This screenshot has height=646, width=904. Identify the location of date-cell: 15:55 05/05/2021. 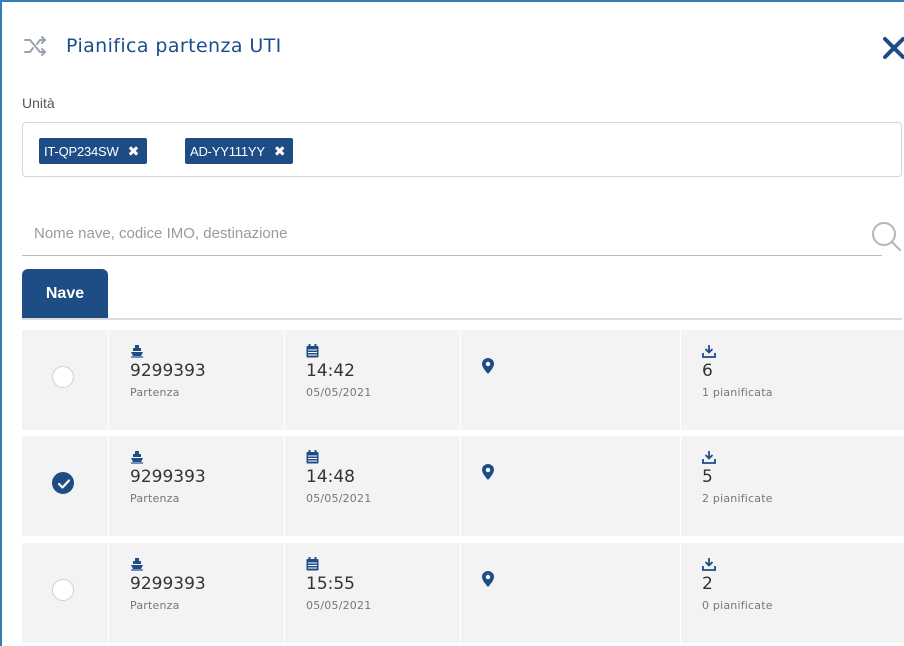
(338, 584).